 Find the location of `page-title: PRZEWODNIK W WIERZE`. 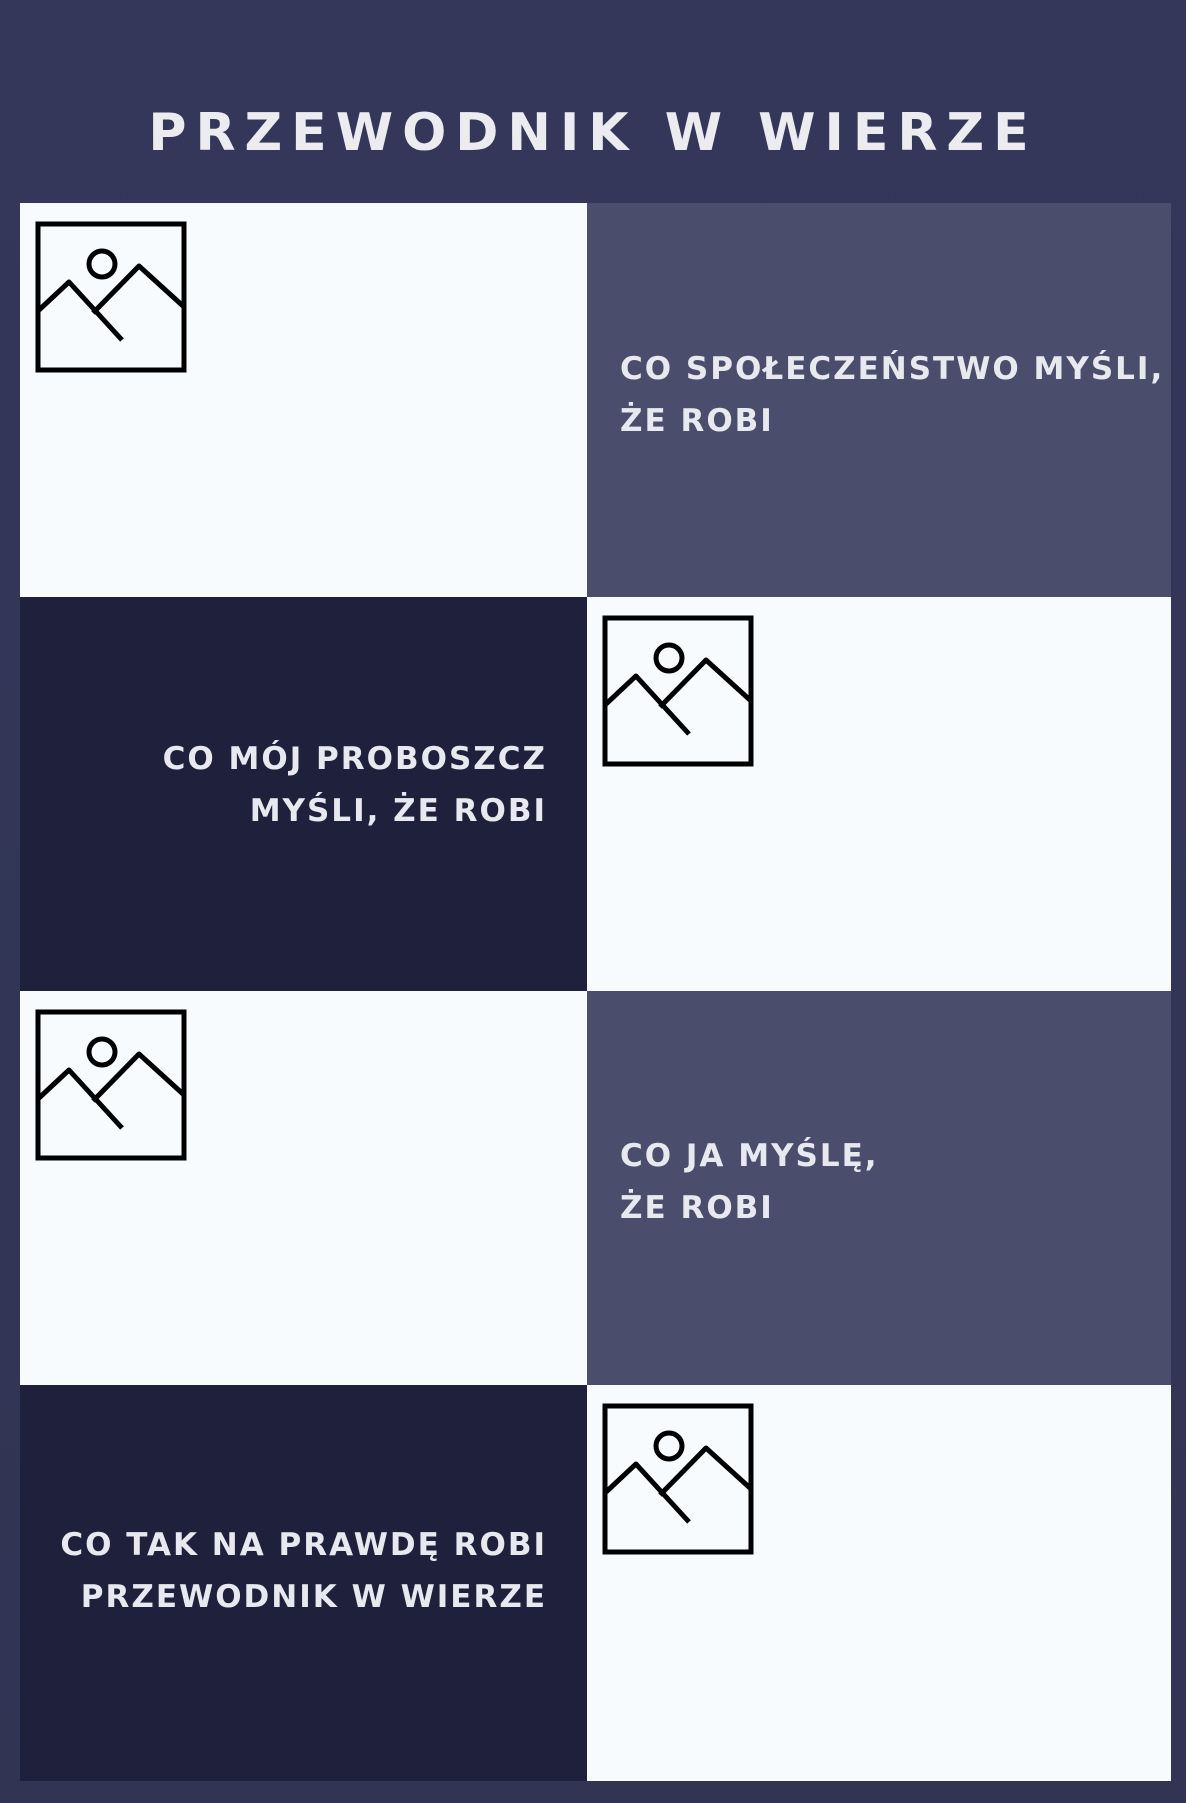

page-title: PRZEWODNIK W WIERZE is located at coordinates (593, 132).